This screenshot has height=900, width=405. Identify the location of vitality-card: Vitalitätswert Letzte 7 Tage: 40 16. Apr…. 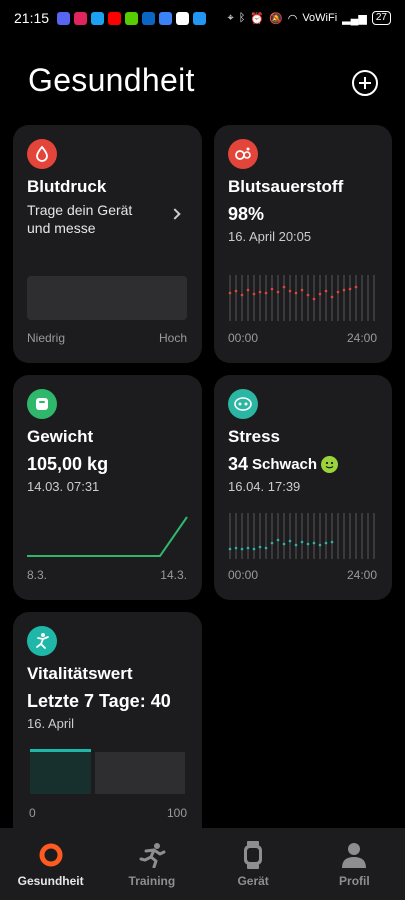
(107, 721).